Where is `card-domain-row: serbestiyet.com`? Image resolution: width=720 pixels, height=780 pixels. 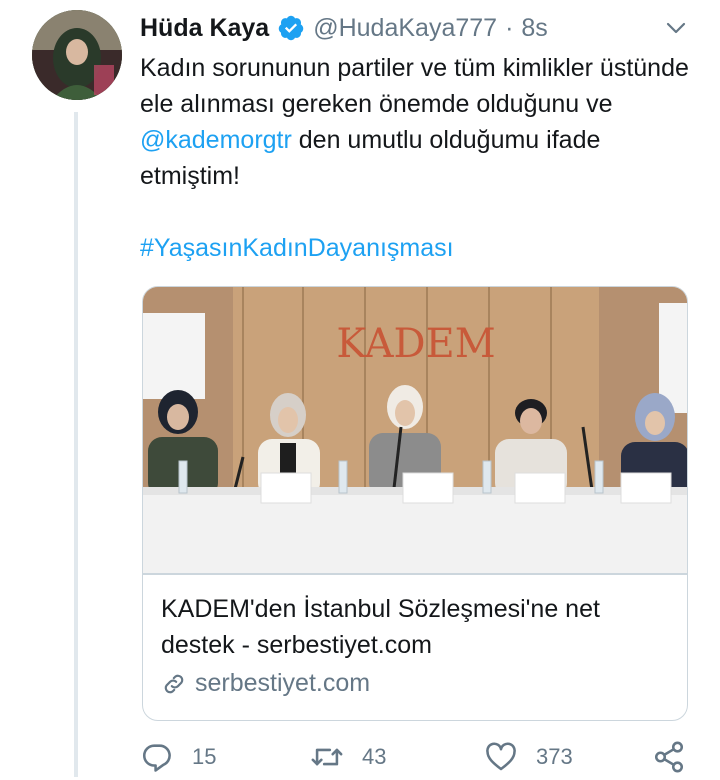
card-domain-row: serbestiyet.com is located at coordinates (265, 683).